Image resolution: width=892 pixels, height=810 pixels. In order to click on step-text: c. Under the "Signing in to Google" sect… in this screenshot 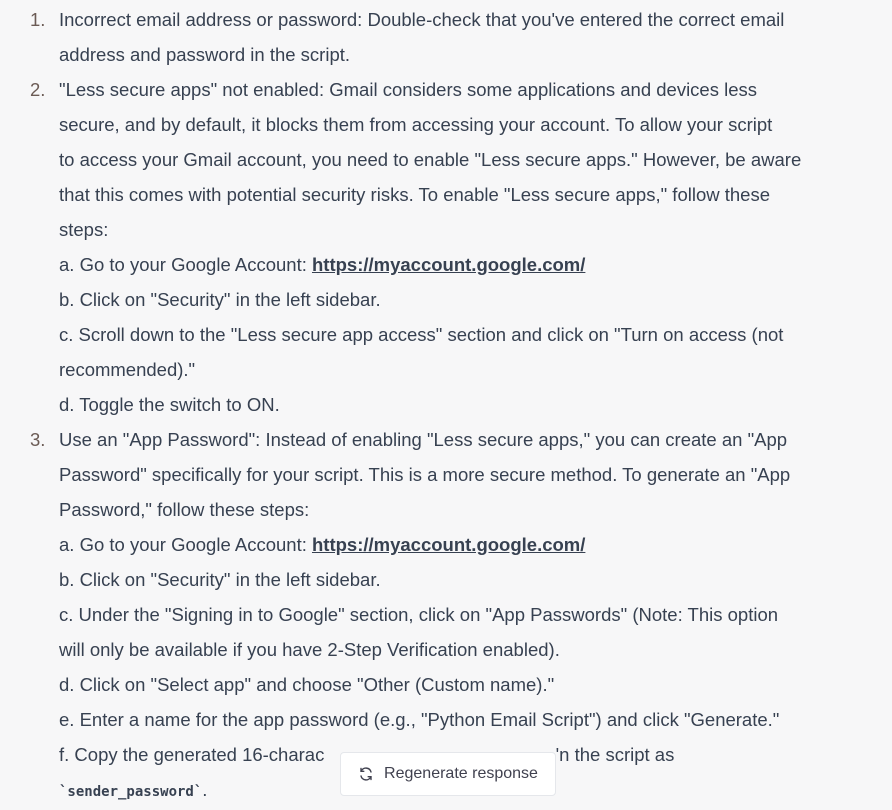, I will do `click(419, 614)`.